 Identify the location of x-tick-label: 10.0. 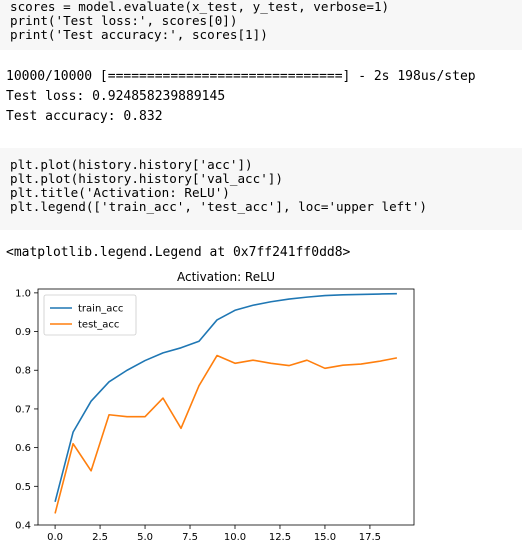
(235, 537).